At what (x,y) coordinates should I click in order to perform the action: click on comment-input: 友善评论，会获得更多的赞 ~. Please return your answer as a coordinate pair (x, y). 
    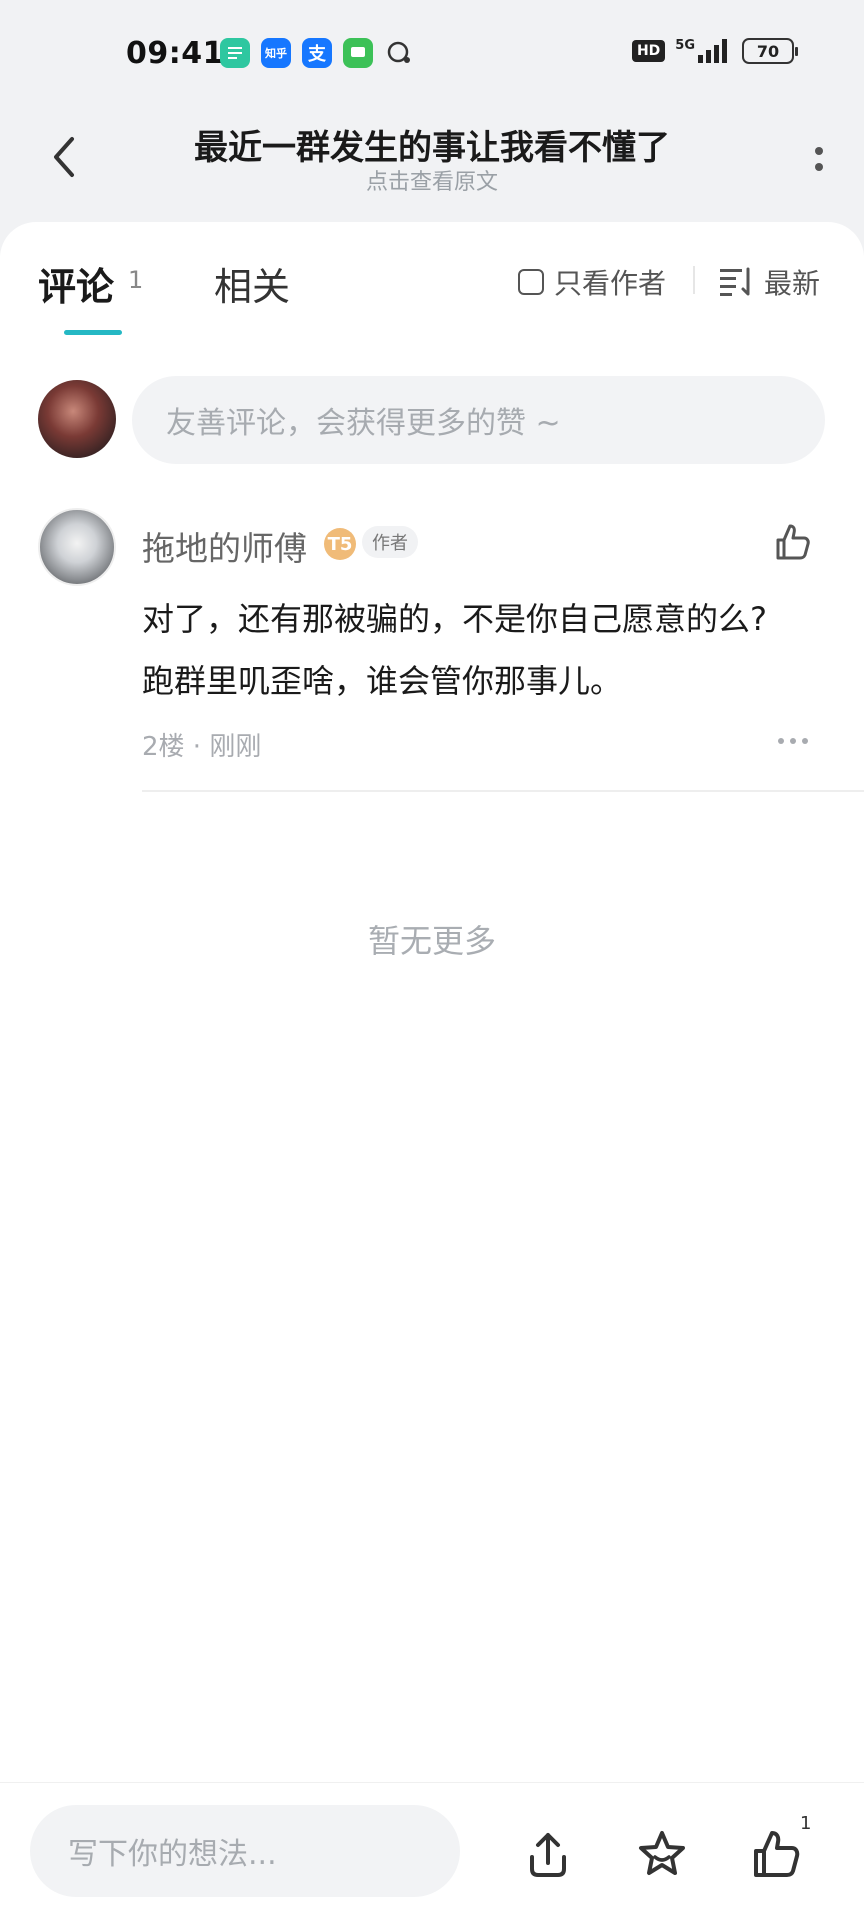
    Looking at the image, I should click on (478, 420).